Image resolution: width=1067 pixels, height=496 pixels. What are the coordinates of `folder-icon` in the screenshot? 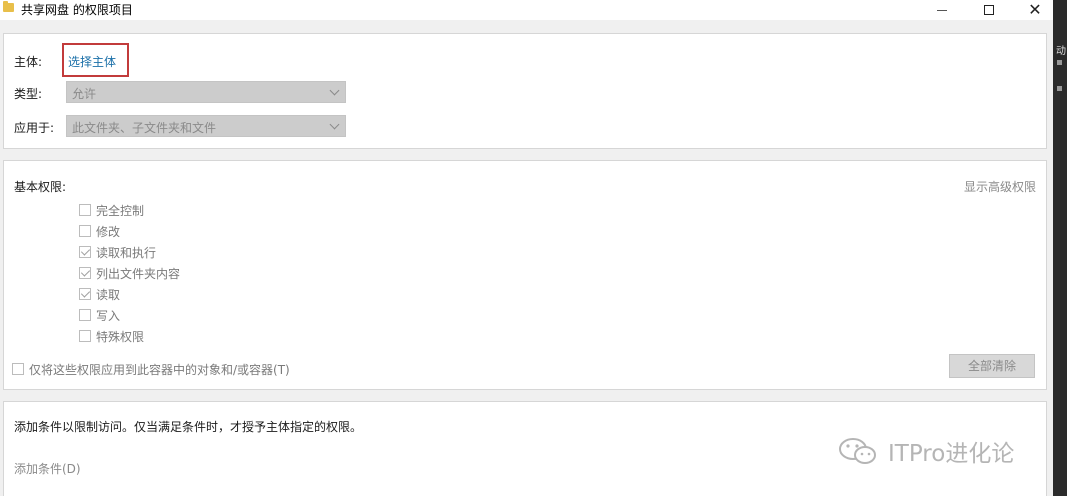 It's located at (8, 6).